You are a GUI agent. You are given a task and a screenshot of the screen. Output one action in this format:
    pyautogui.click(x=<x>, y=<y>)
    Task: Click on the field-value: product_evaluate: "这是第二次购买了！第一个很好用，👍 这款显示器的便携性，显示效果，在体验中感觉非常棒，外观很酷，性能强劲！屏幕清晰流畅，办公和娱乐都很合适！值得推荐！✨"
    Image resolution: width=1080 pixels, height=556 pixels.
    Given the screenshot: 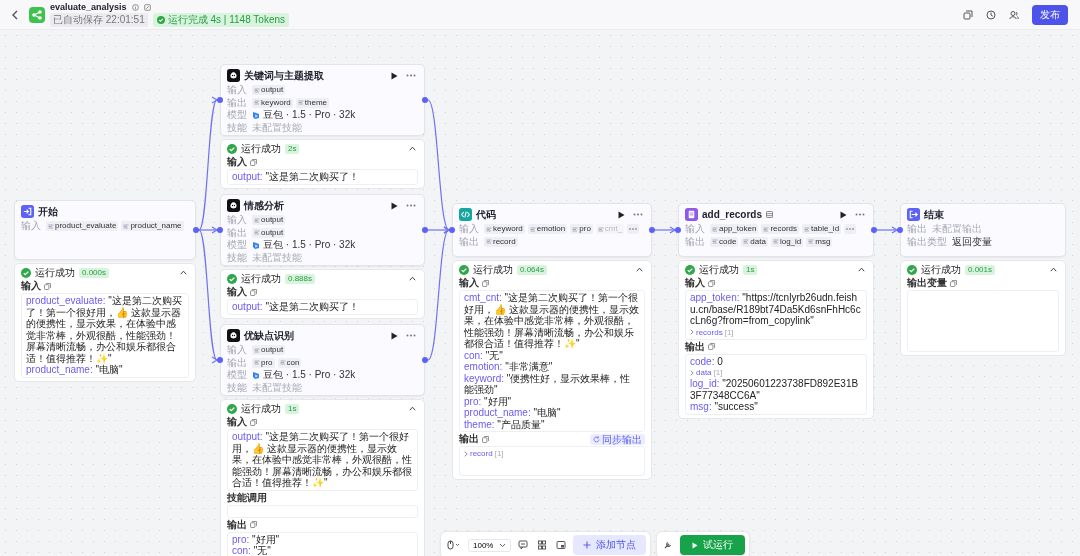 What is the action you would take?
    pyautogui.click(x=104, y=329)
    